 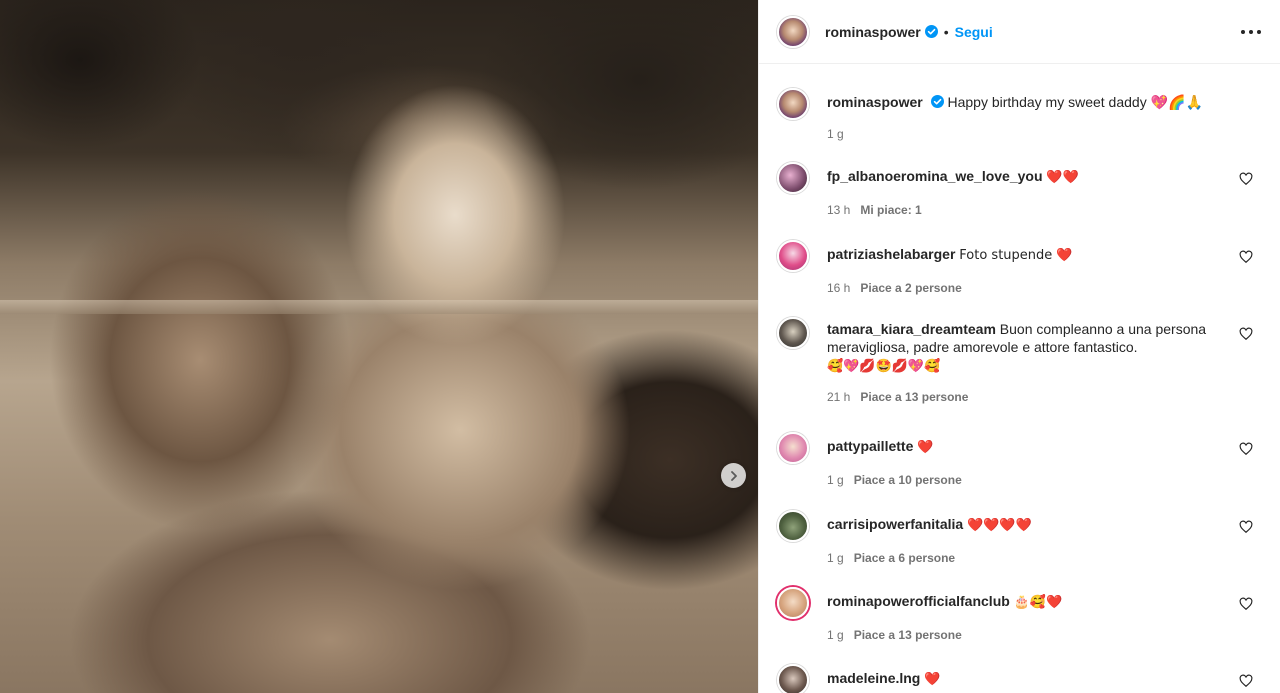 I want to click on comment-likes: Mi piace: 1, so click(x=890, y=210).